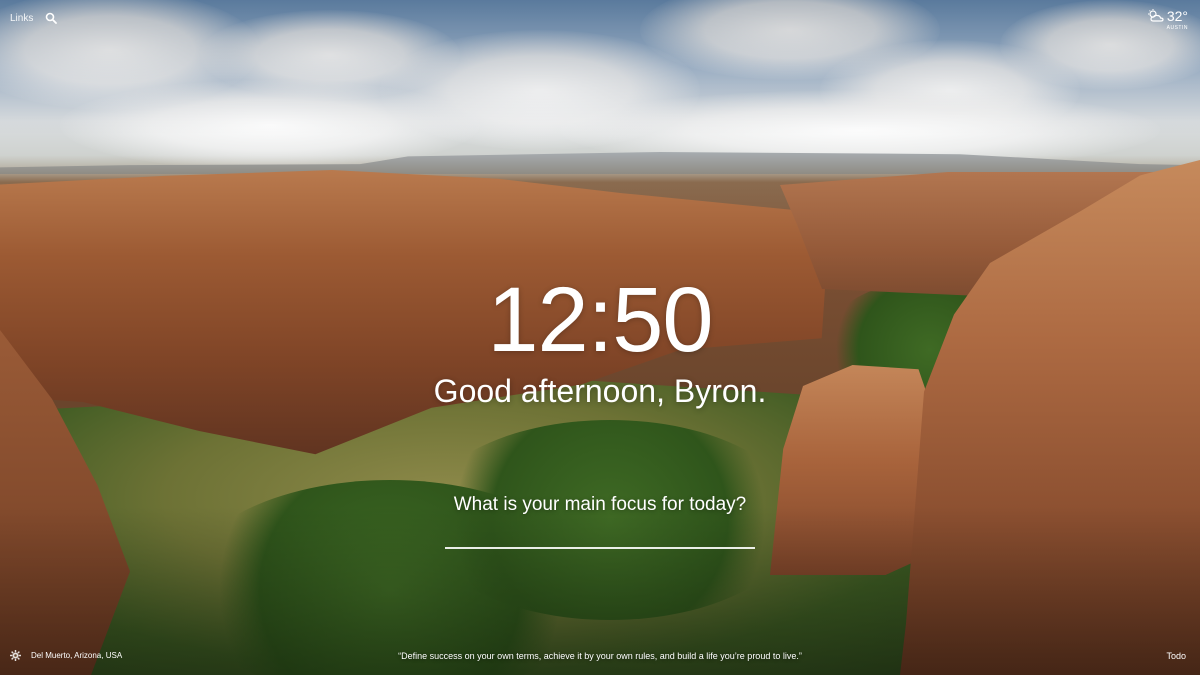 The width and height of the screenshot is (1200, 675). I want to click on focus-input, so click(600, 538).